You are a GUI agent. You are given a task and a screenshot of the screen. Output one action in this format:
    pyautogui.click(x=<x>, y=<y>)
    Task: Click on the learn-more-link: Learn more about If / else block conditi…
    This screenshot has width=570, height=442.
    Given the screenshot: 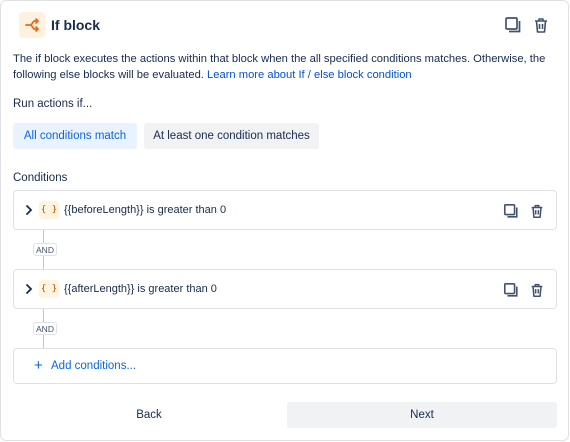 What is the action you would take?
    pyautogui.click(x=309, y=75)
    